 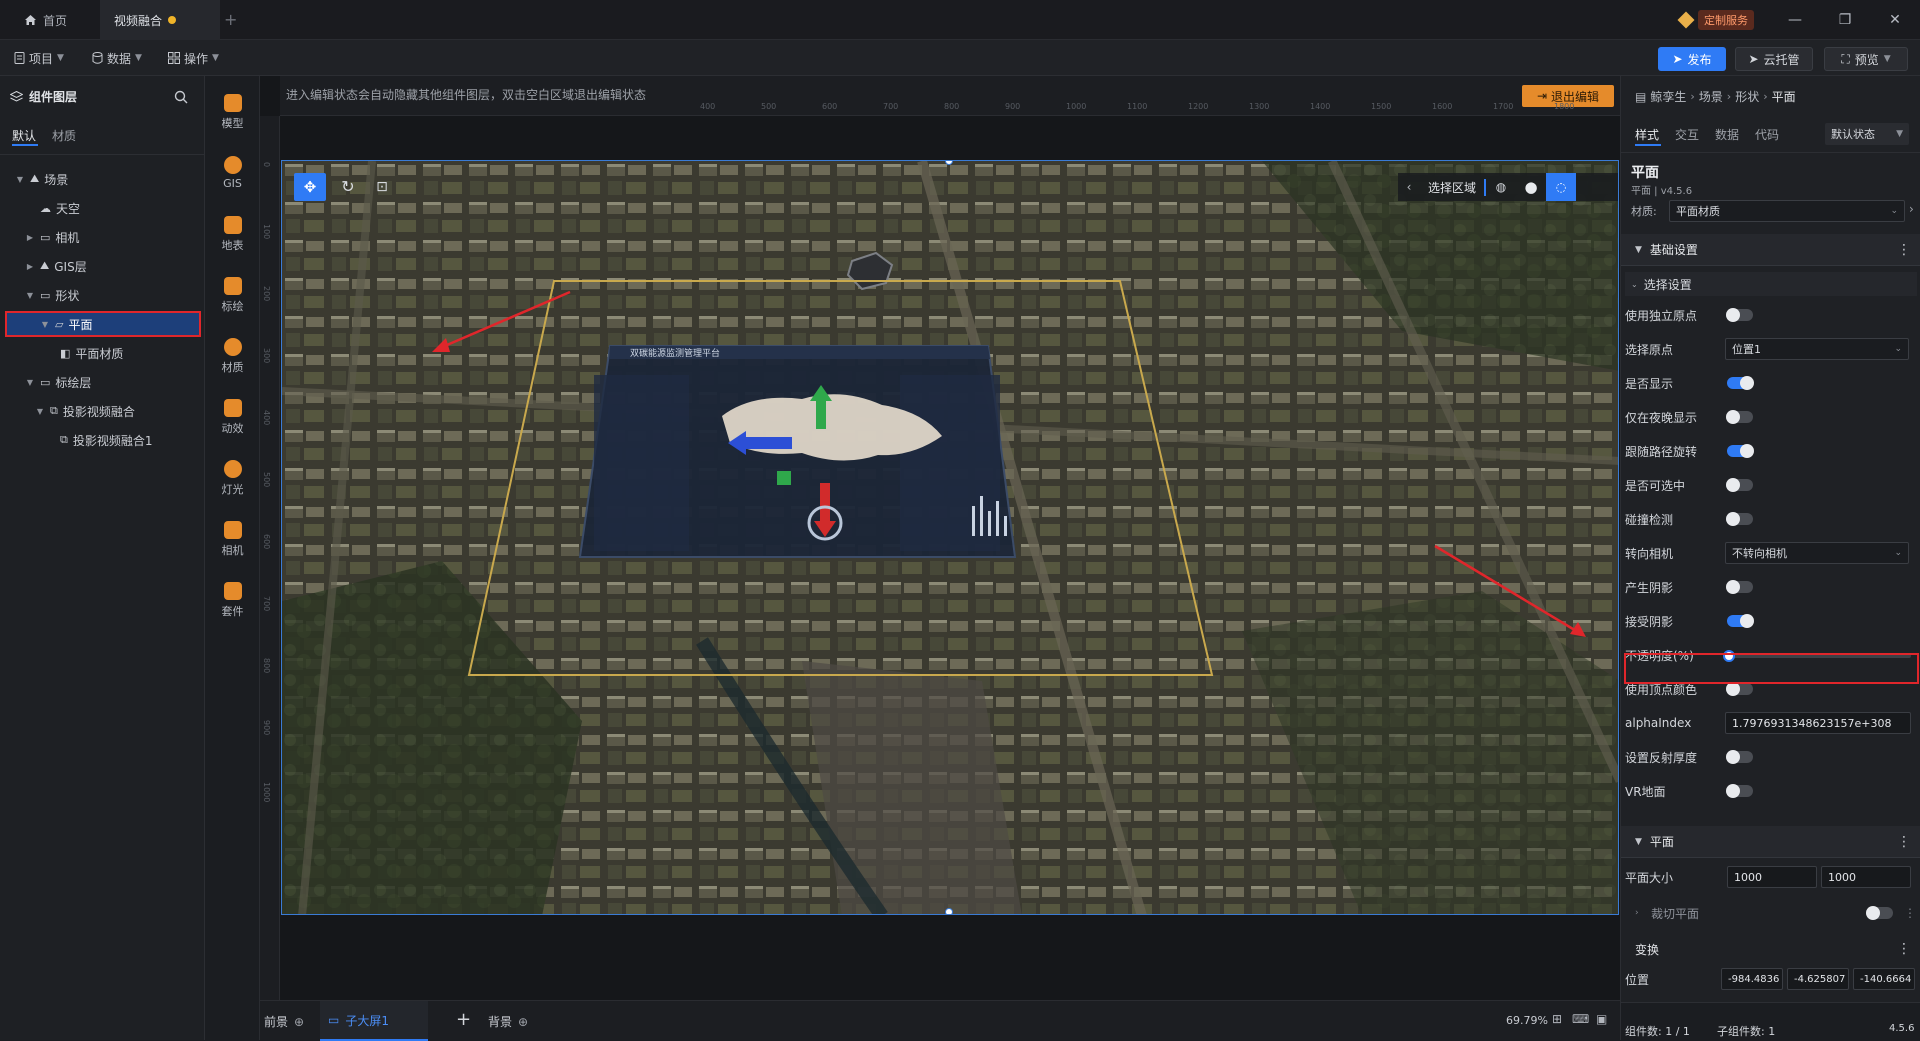 I want to click on position-z-input: -140.6664, so click(x=1884, y=979).